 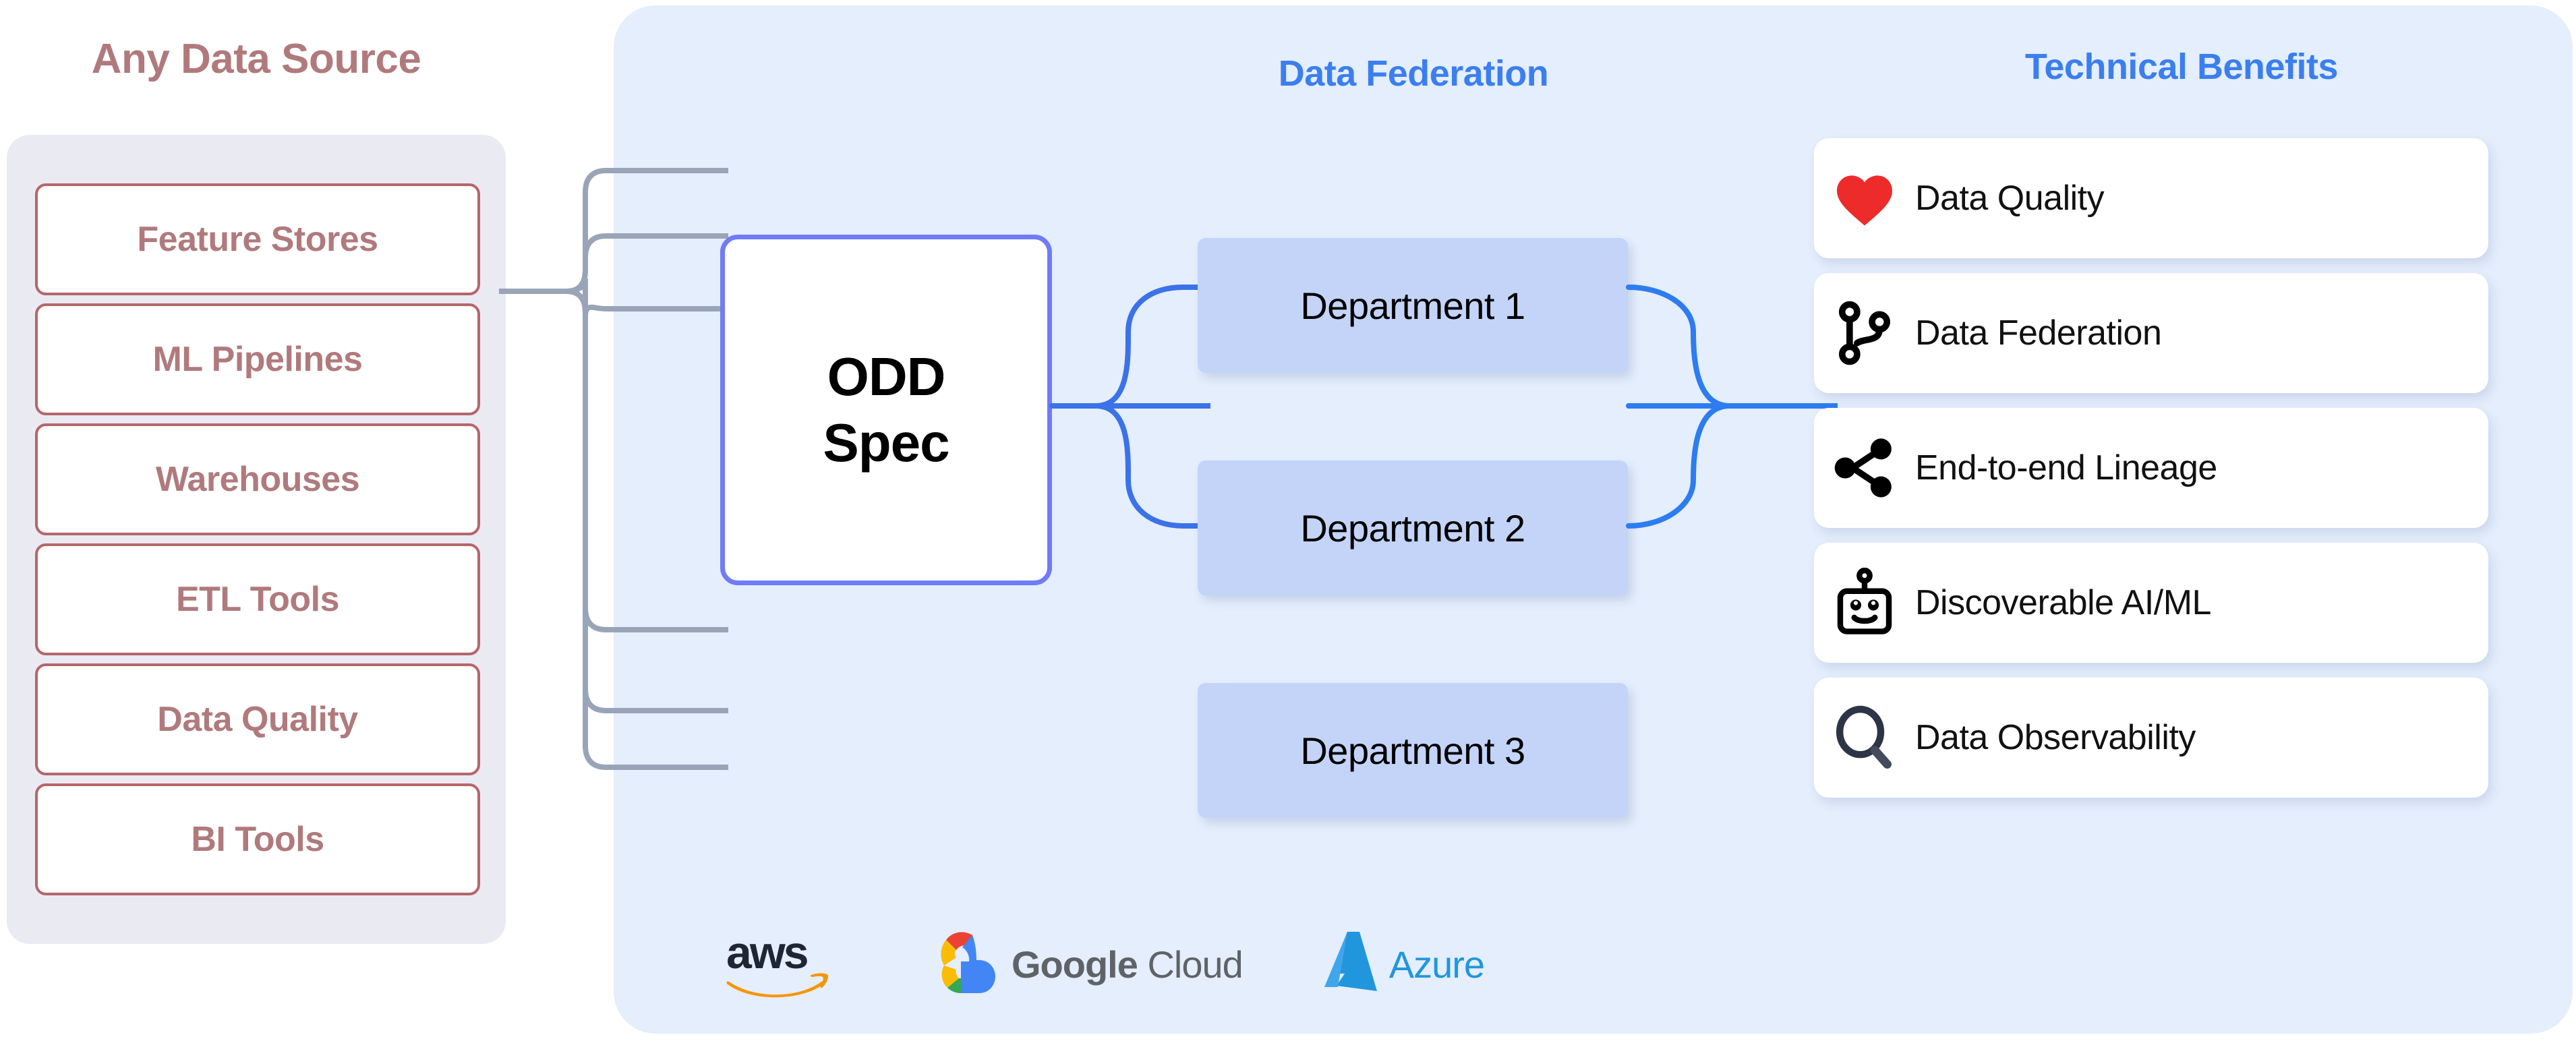 I want to click on magnifier-icon, so click(x=1864, y=738).